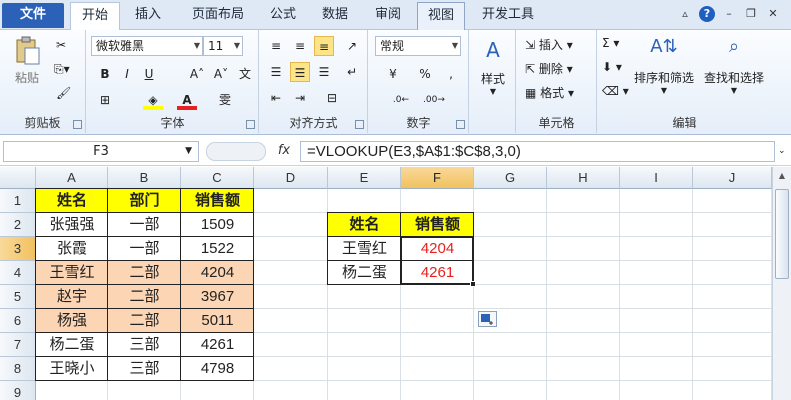  Describe the element at coordinates (188, 151) in the screenshot. I see `chevron-down-icon: ▼` at that location.